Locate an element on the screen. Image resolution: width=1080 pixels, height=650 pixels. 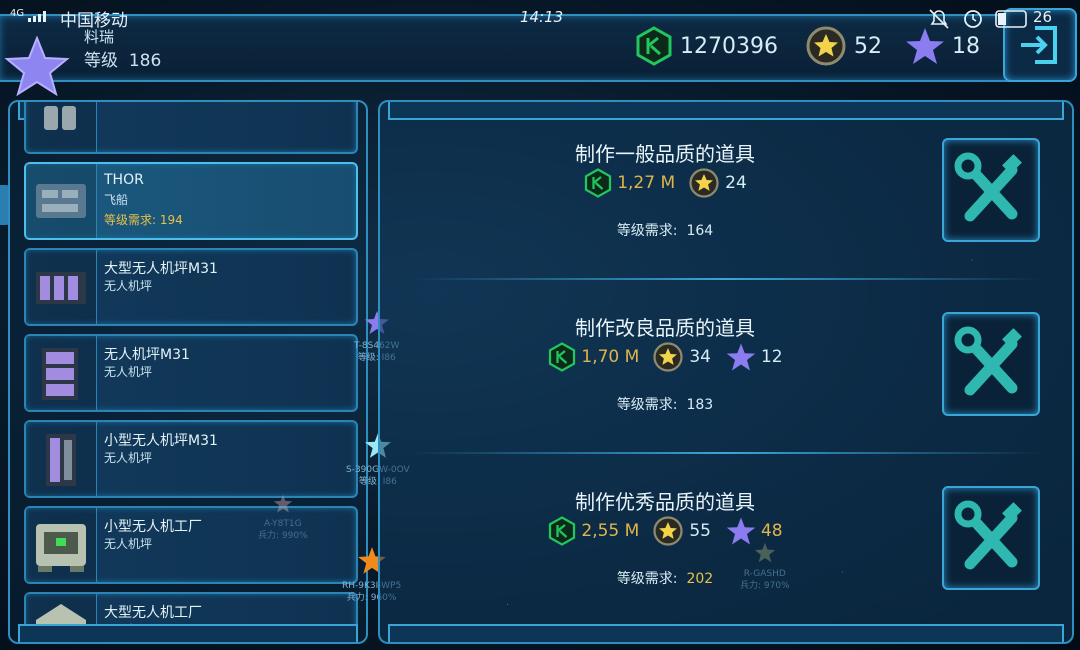
item-type: 飞船 is located at coordinates (116, 200).